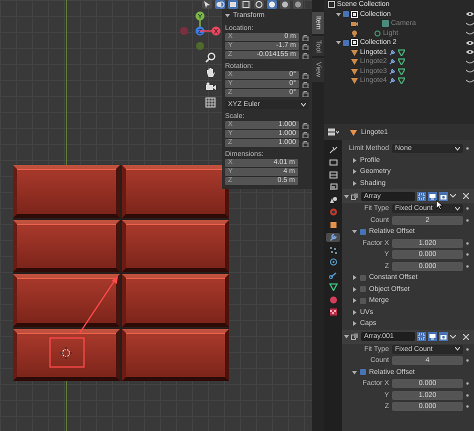 The image size is (474, 431). I want to click on rendered-sphere-icon, so click(298, 4).